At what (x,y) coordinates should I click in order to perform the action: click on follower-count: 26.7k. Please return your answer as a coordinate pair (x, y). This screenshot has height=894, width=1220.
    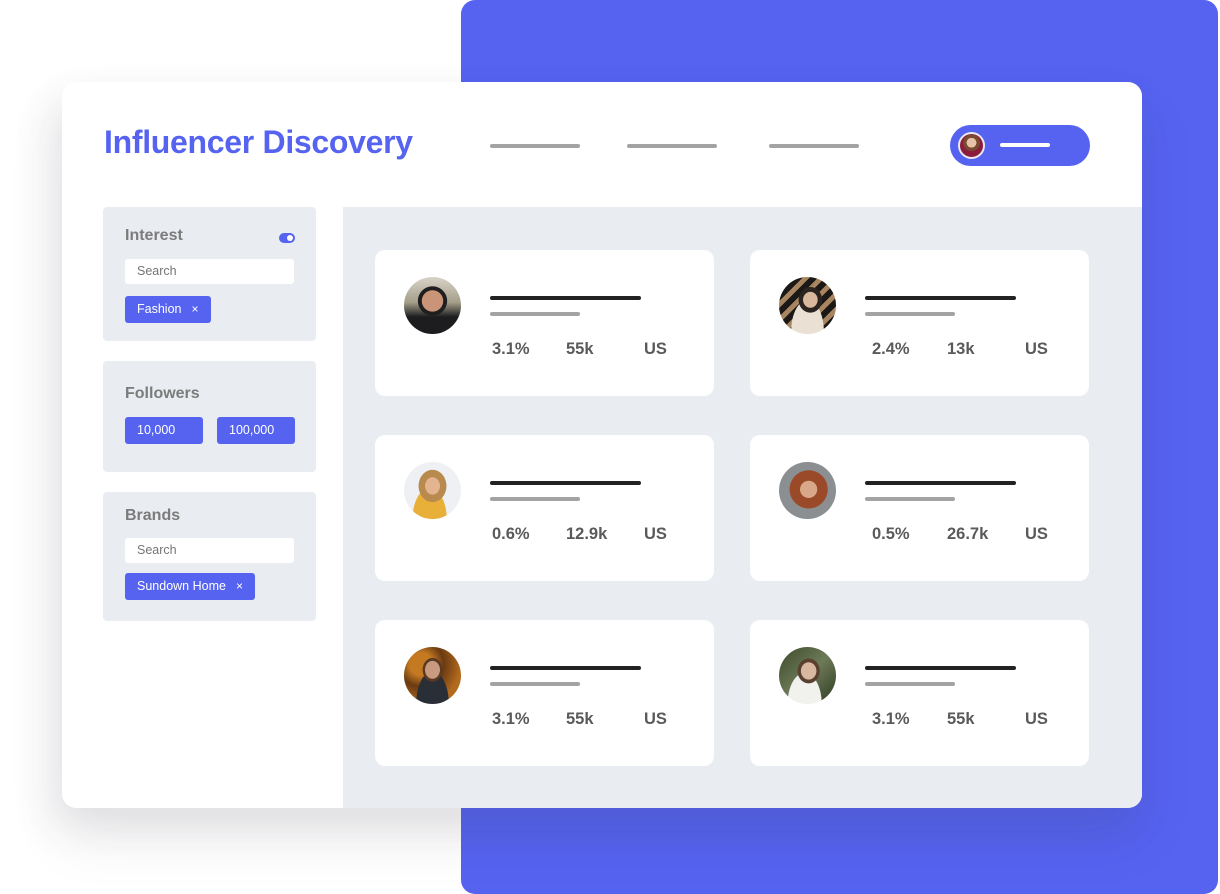
    Looking at the image, I should click on (968, 534).